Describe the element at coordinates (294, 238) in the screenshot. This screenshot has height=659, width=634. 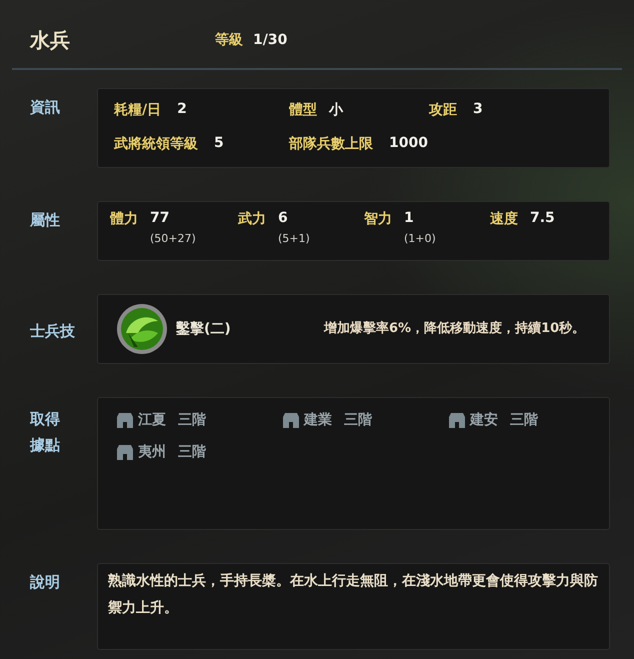
I see `attribute-breakdown: (5+1)` at that location.